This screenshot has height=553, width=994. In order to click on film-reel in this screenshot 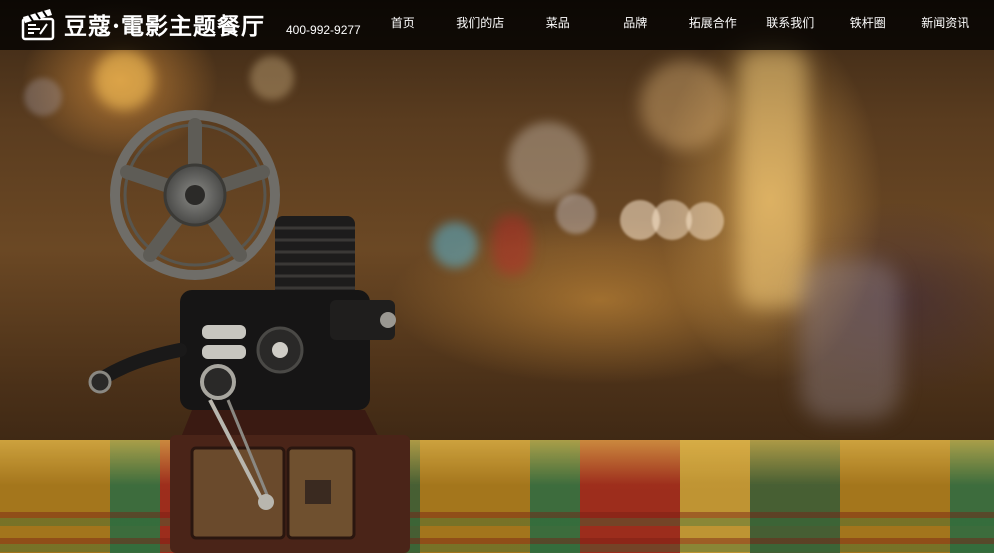, I will do `click(195, 195)`.